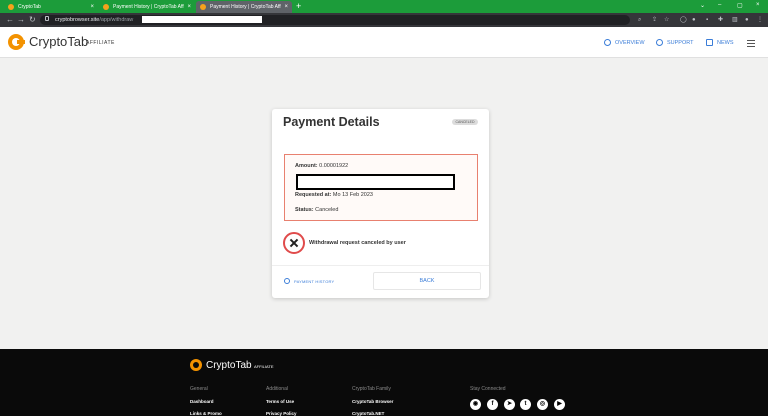  What do you see at coordinates (659, 42) in the screenshot?
I see `support-icon` at bounding box center [659, 42].